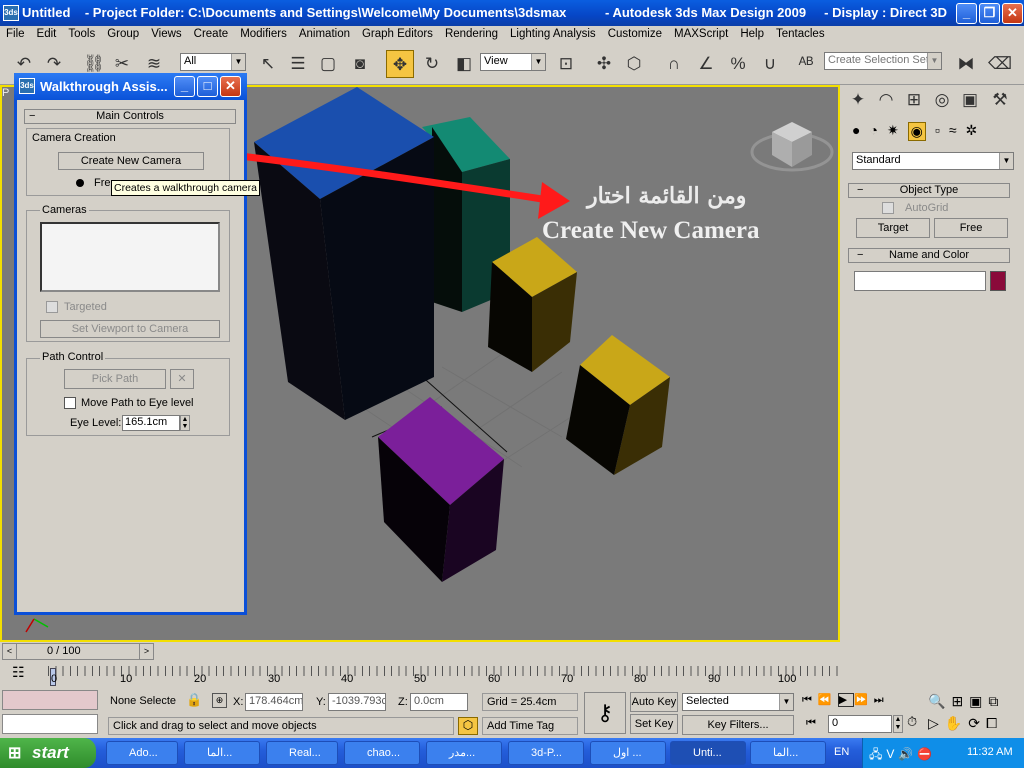  What do you see at coordinates (357, 702) in the screenshot?
I see `y-coordinate-input: -1039.793c` at bounding box center [357, 702].